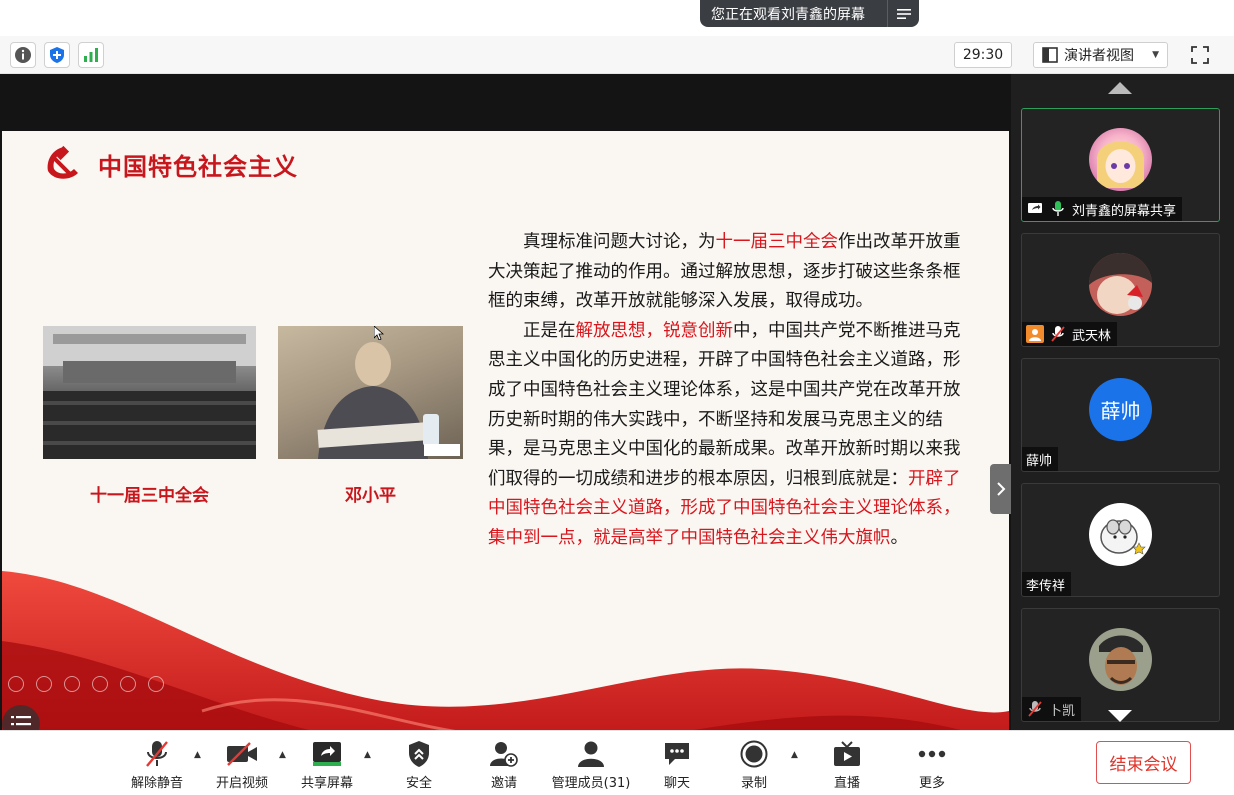 Image resolution: width=1234 pixels, height=795 pixels. Describe the element at coordinates (1062, 711) in the screenshot. I see `participant-name: 卜凯` at that location.